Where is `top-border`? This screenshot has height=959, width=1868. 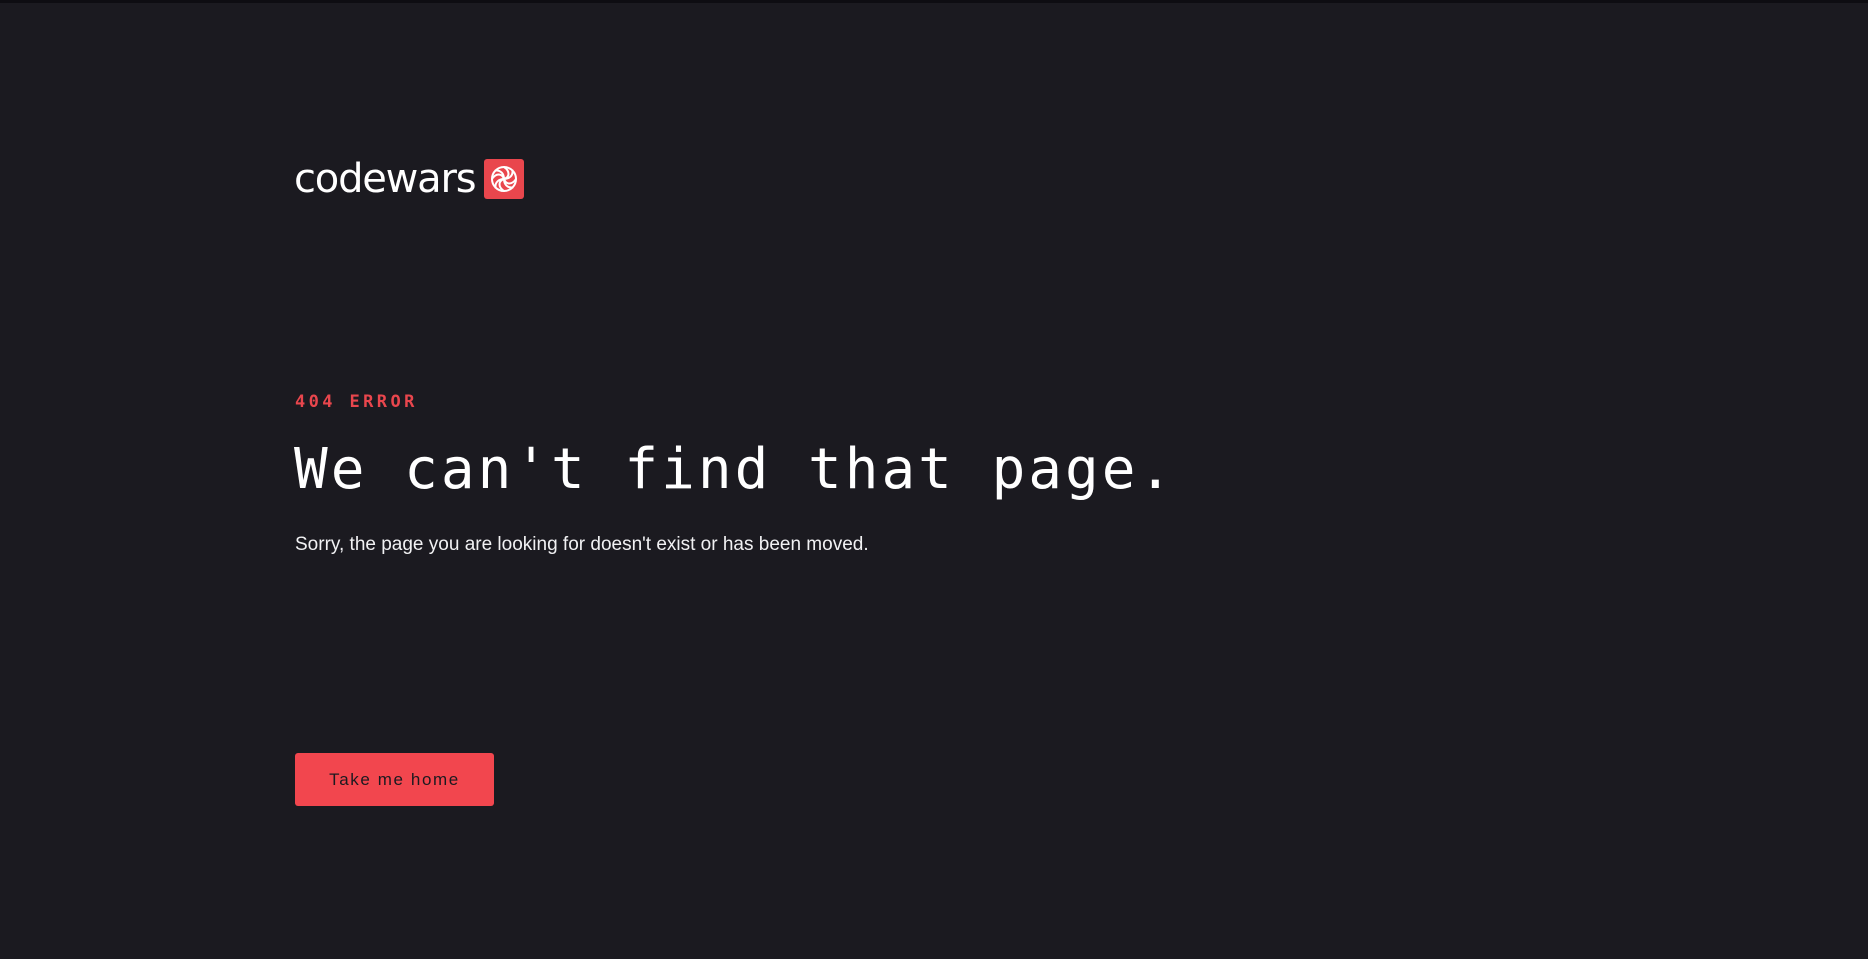 top-border is located at coordinates (934, 1).